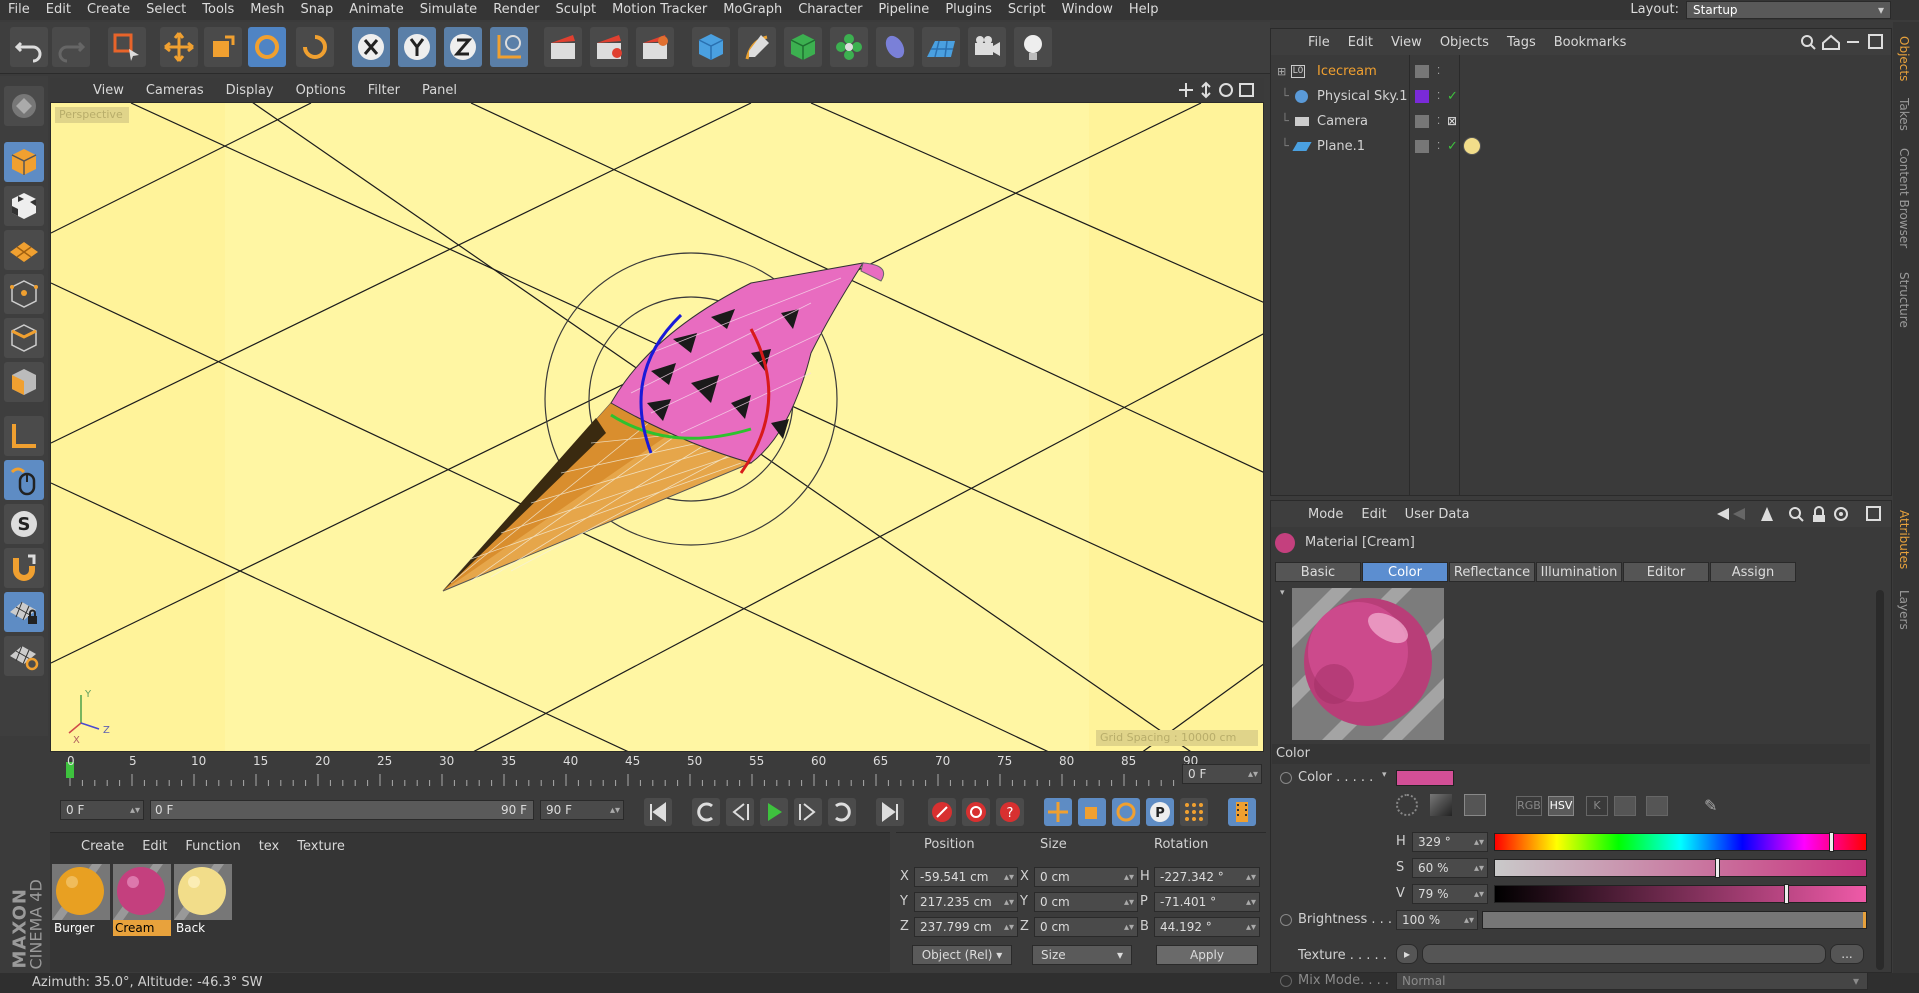 The width and height of the screenshot is (1919, 993). I want to click on material-tag-icon, so click(1472, 146).